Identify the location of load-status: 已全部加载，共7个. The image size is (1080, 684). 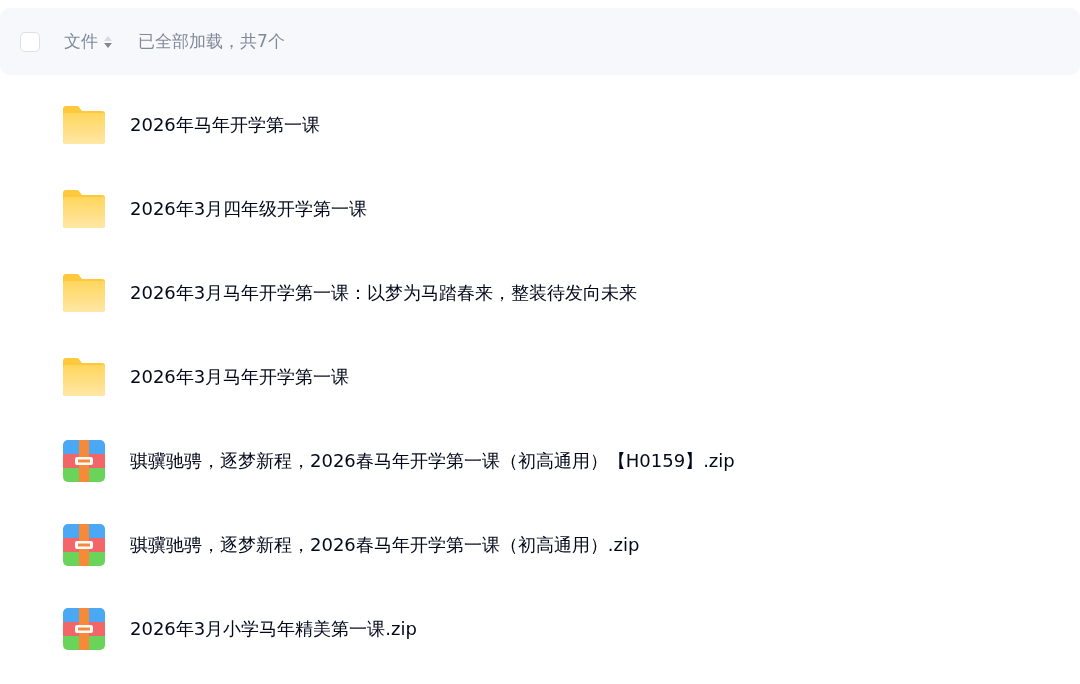
(211, 41).